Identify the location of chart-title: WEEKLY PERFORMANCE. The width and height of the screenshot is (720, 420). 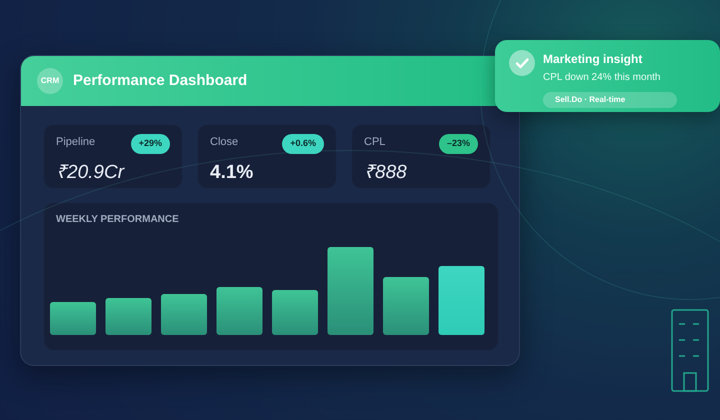
(118, 220).